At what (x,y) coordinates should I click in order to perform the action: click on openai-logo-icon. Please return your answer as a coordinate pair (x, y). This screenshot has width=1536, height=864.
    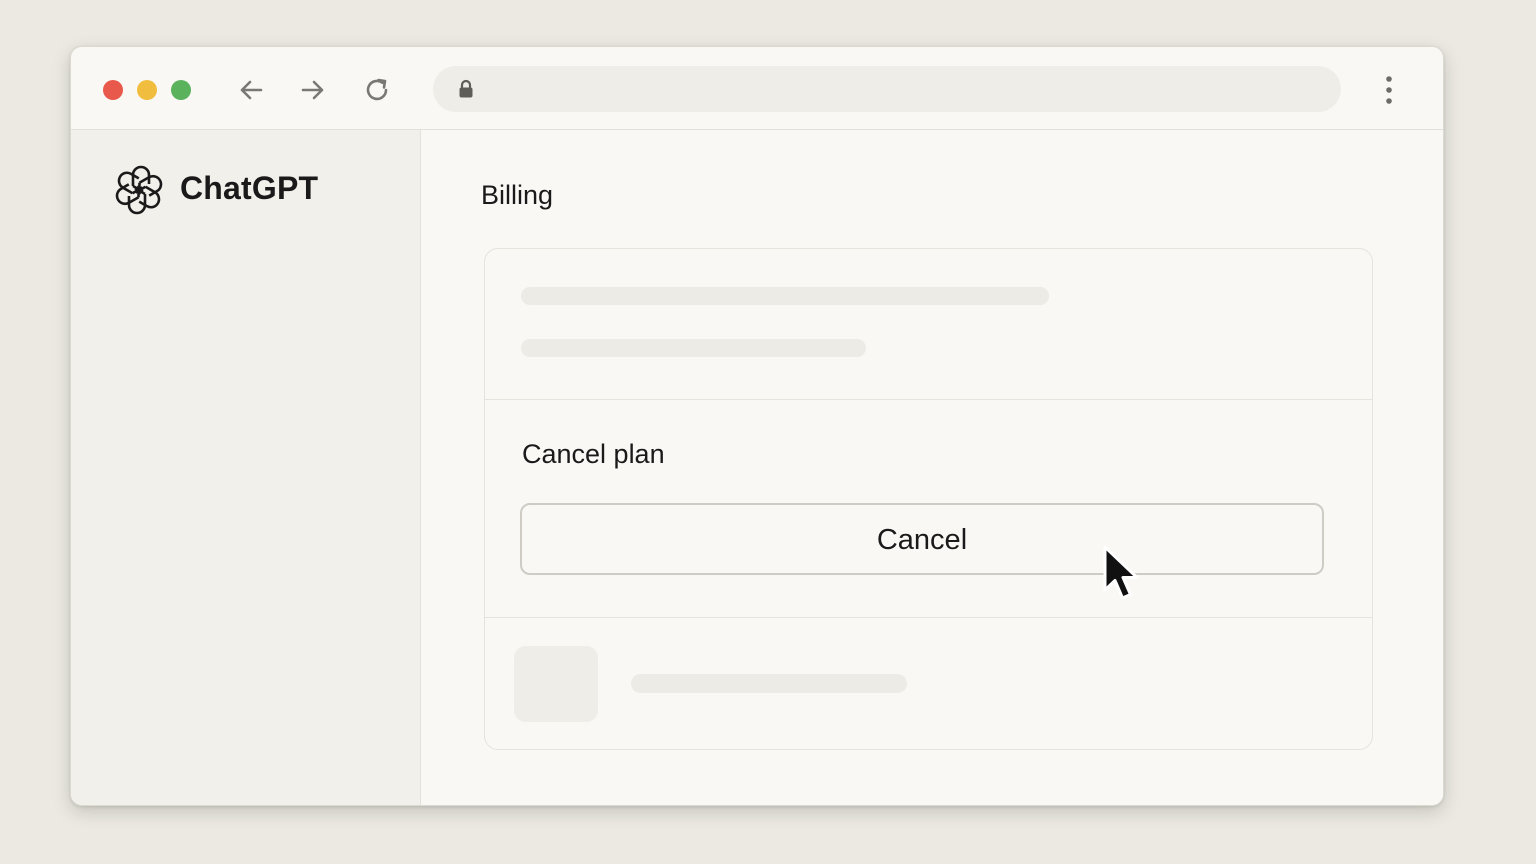
    Looking at the image, I should click on (139, 190).